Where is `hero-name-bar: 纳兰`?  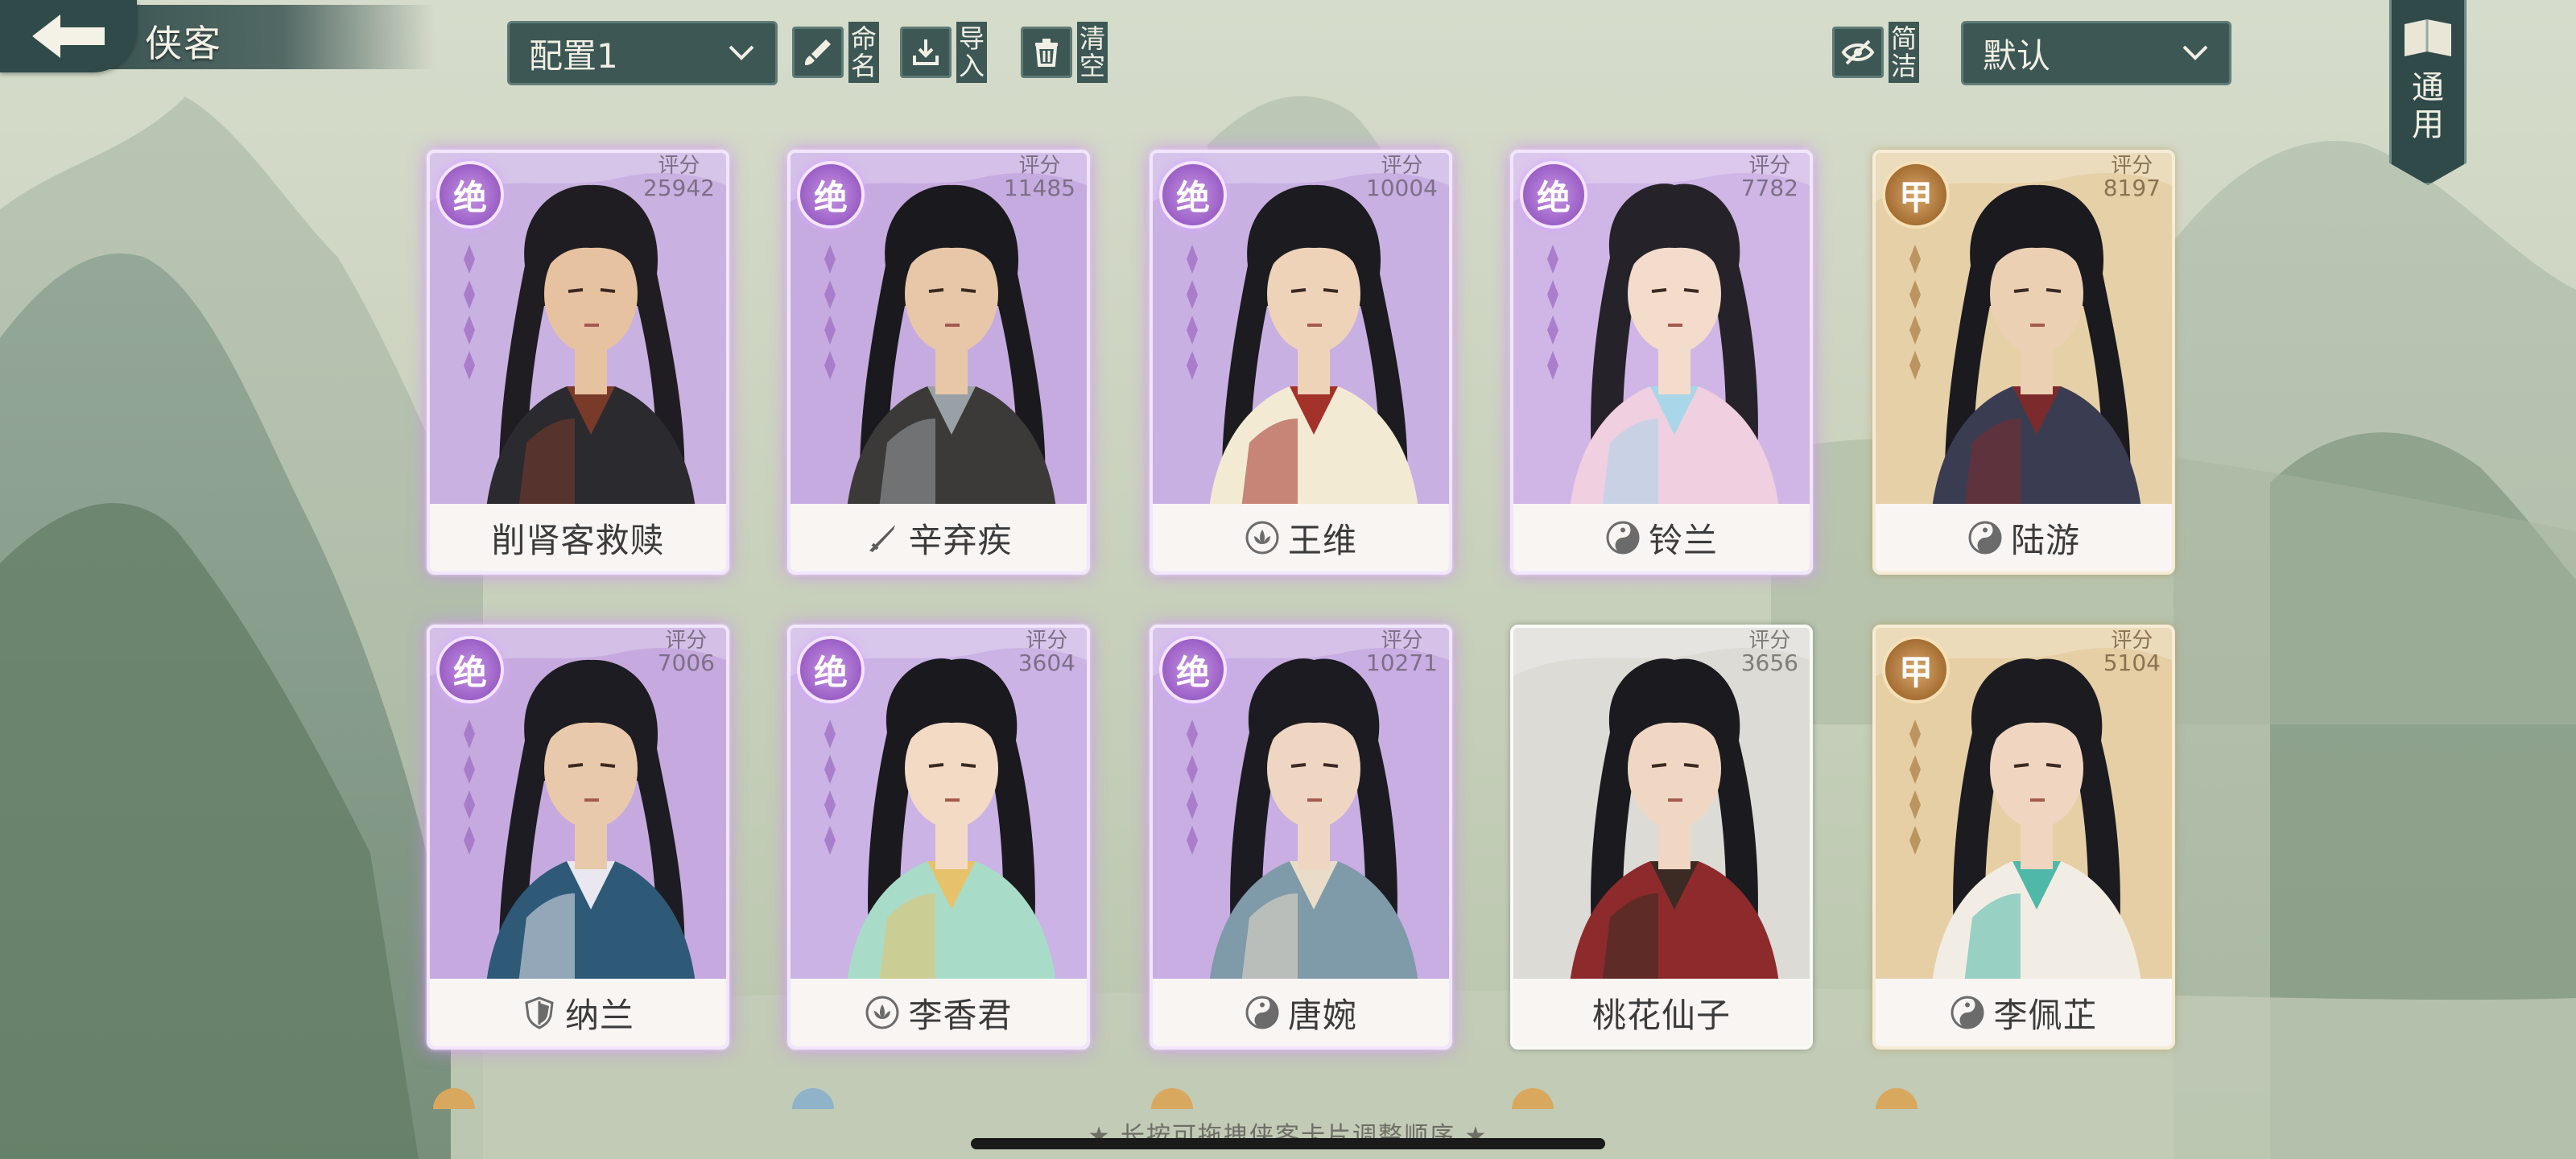
hero-name-bar: 纳兰 is located at coordinates (578, 1012).